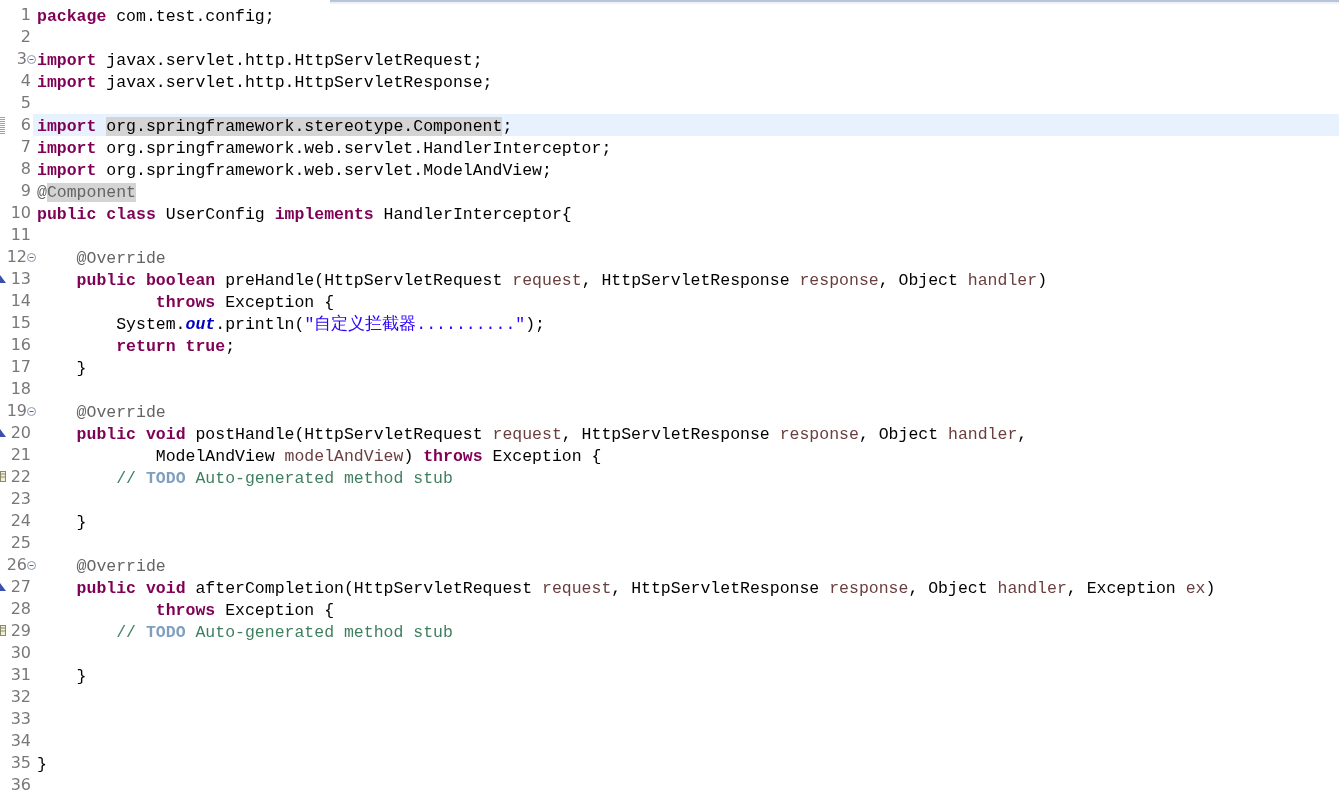 This screenshot has height=797, width=1339. Describe the element at coordinates (20, 653) in the screenshot. I see `line-number: 30` at that location.